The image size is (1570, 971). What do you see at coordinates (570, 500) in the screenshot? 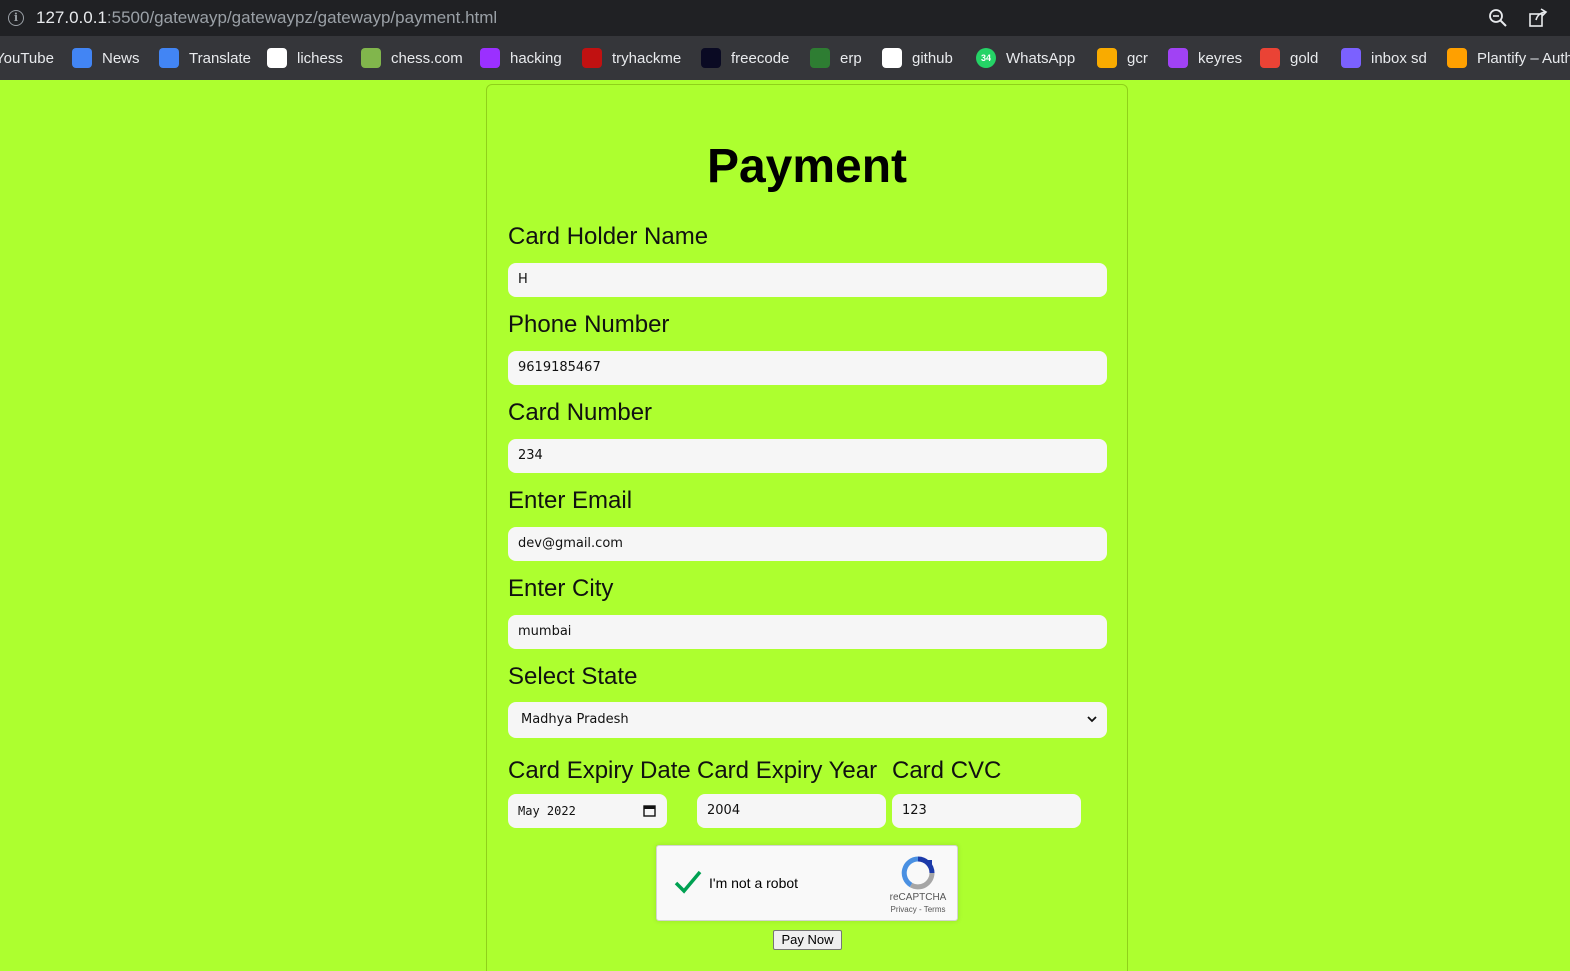
I see `email-label: Enter Email` at bounding box center [570, 500].